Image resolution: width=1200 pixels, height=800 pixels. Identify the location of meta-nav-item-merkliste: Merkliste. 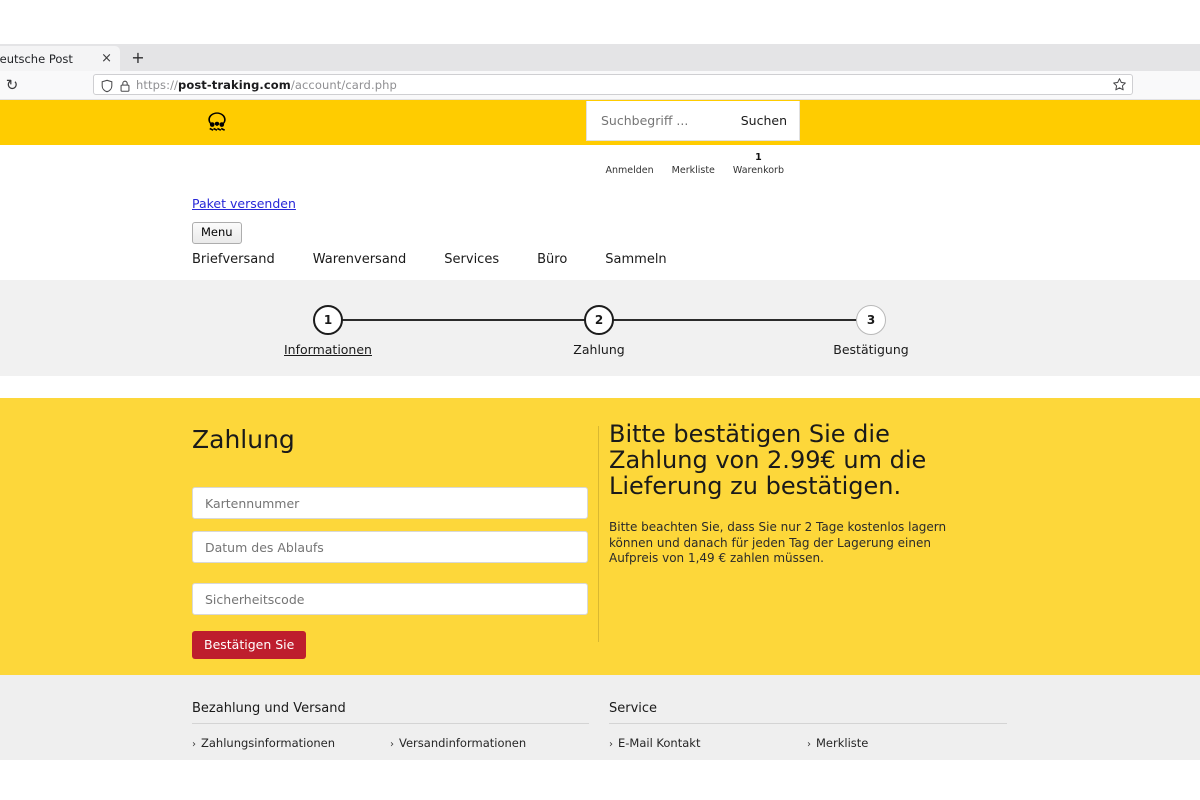
(693, 171).